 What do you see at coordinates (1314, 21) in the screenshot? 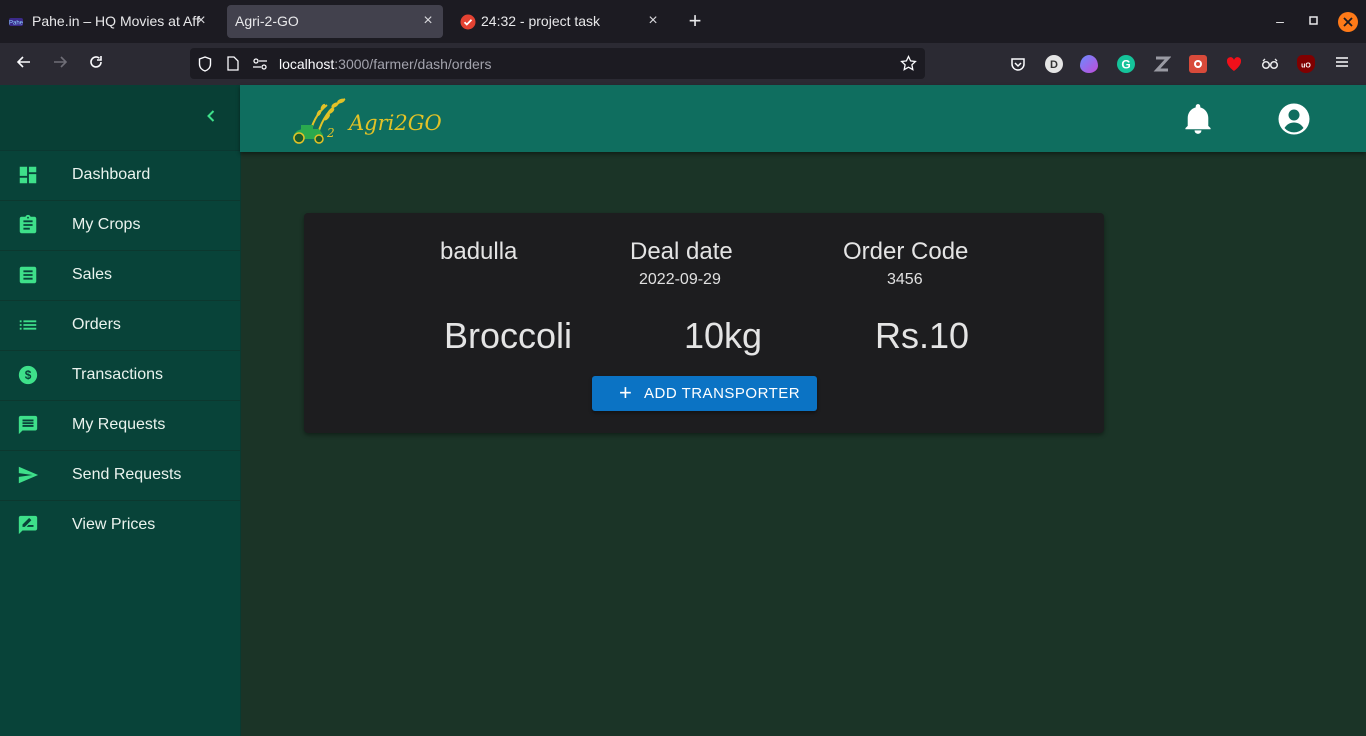
I see `maximize-icon` at bounding box center [1314, 21].